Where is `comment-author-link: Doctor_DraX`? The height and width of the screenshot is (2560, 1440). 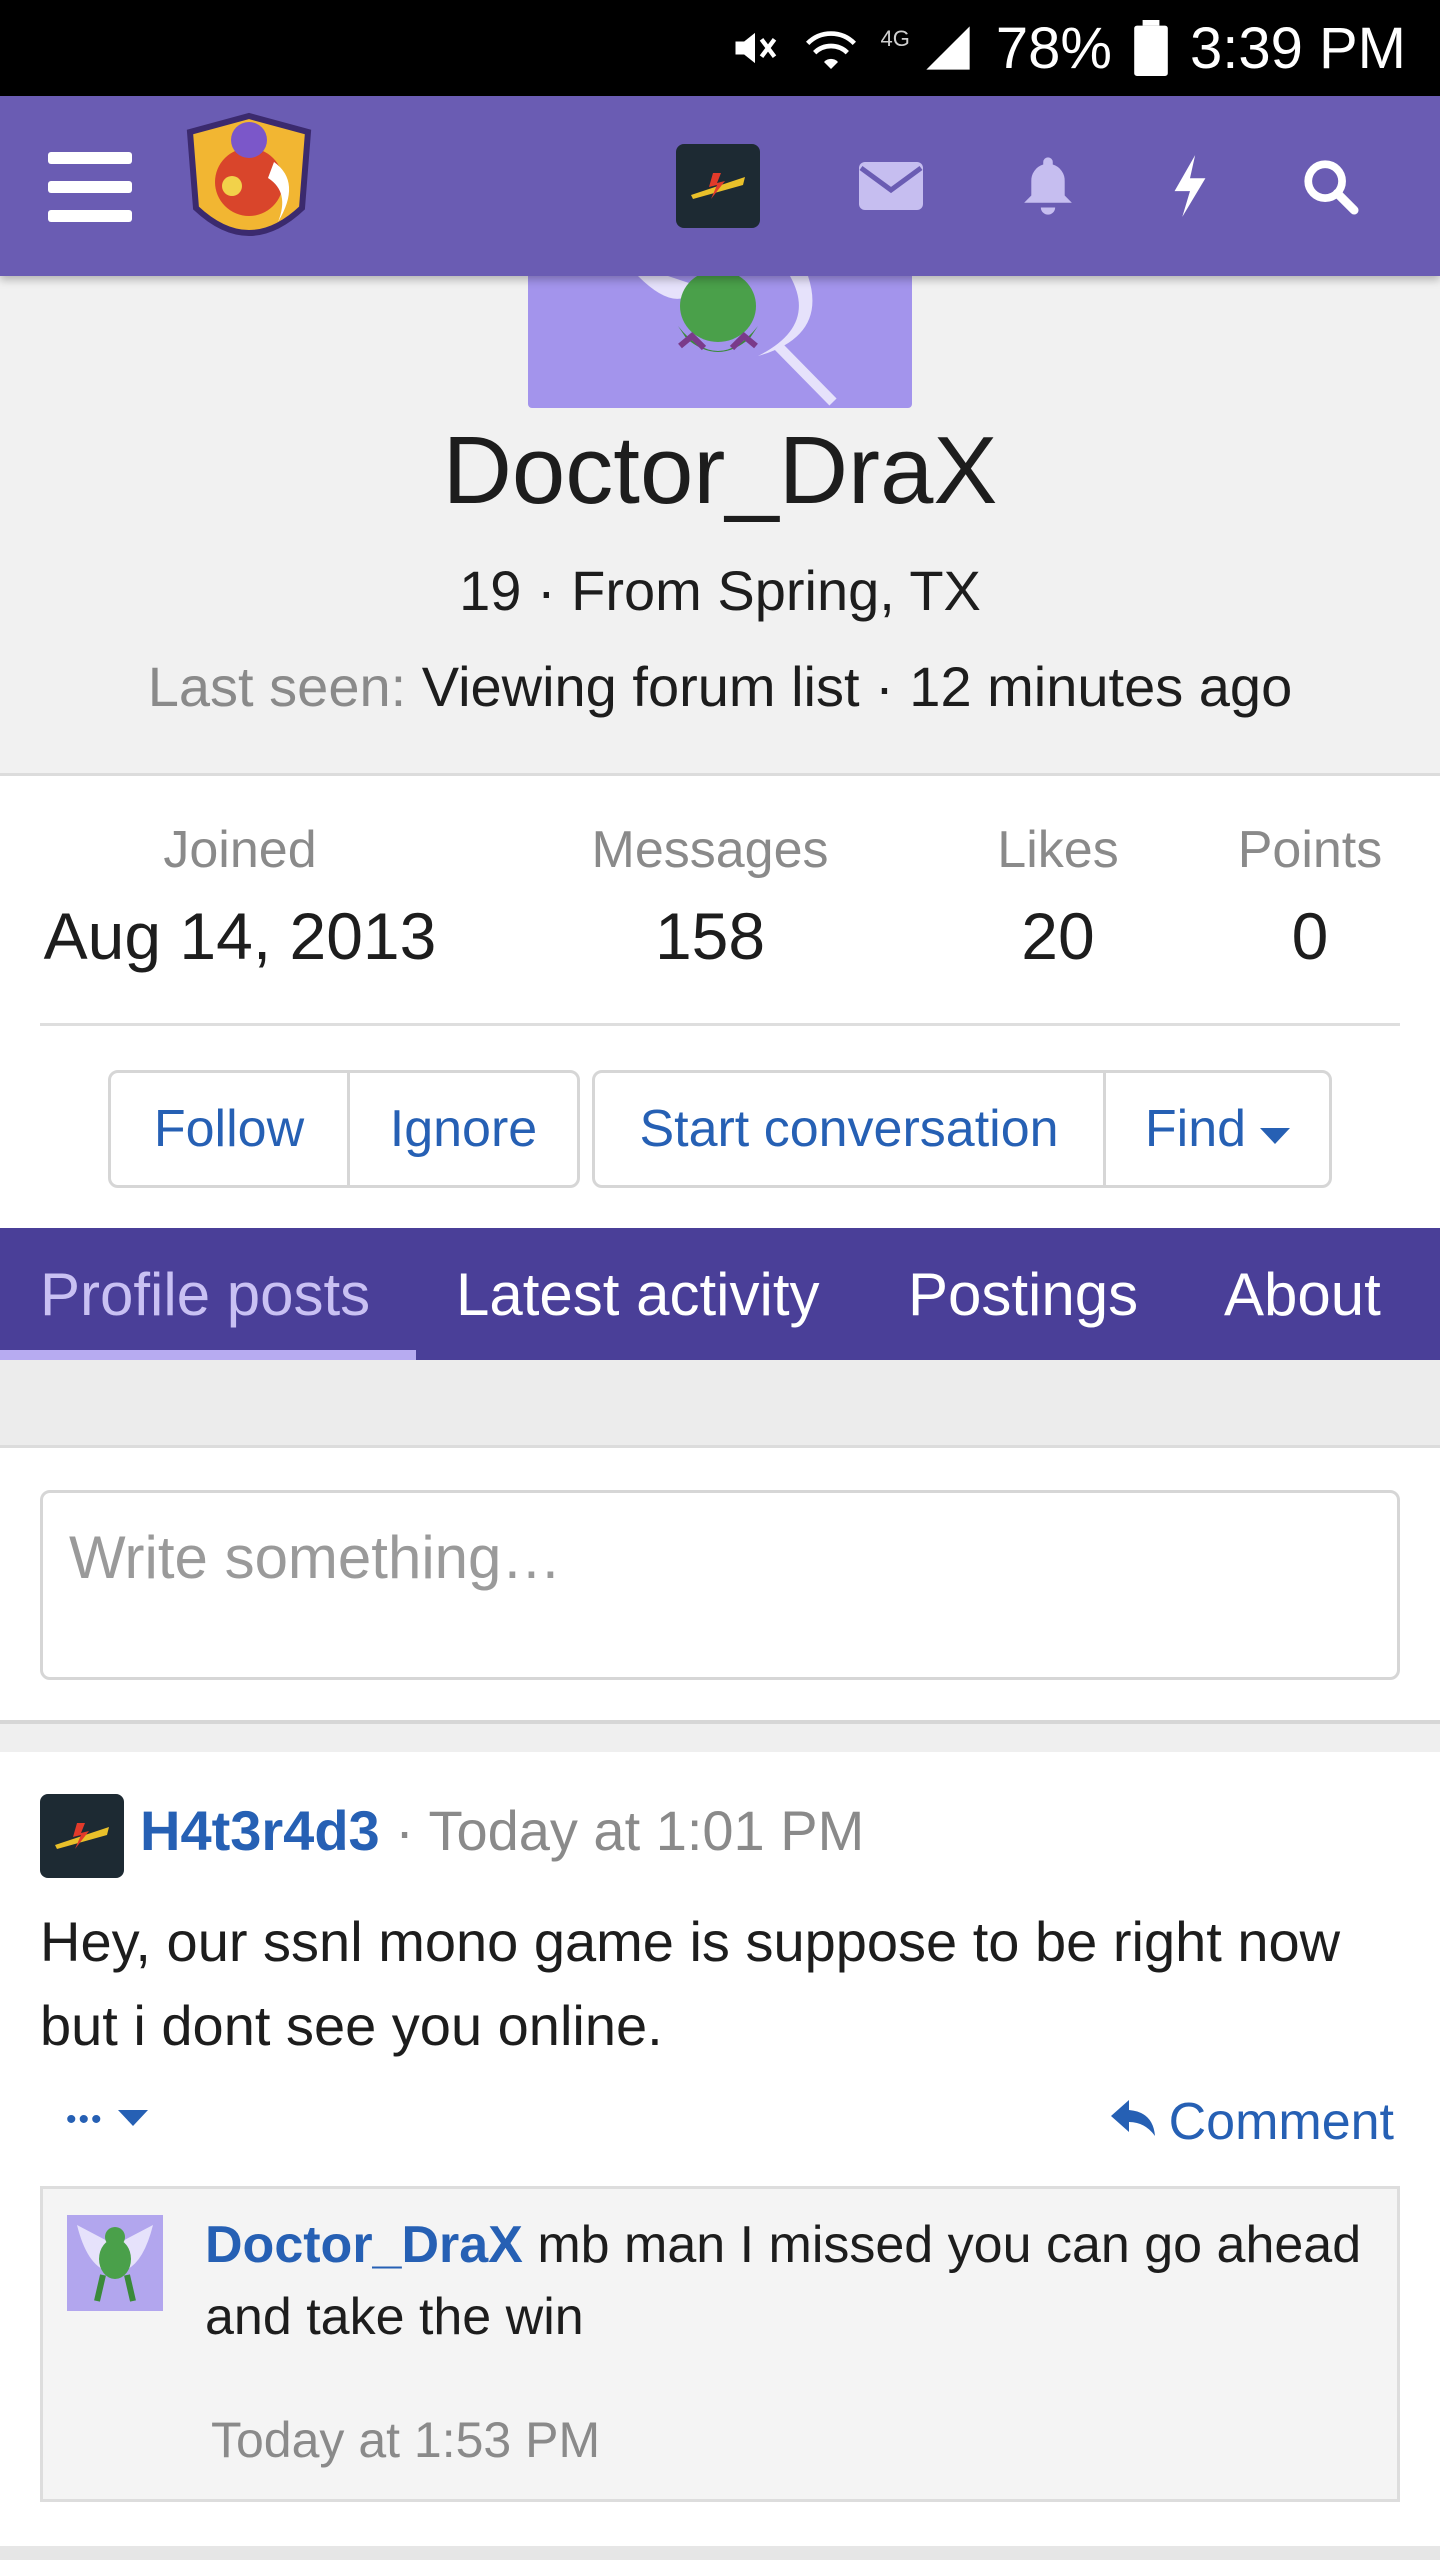
comment-author-link: Doctor_DraX is located at coordinates (364, 2245).